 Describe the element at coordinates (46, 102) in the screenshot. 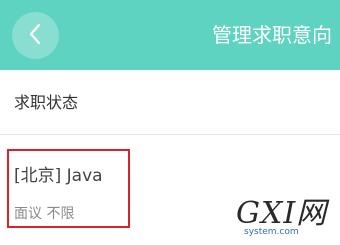

I see `job-status-label: 求职状态` at that location.